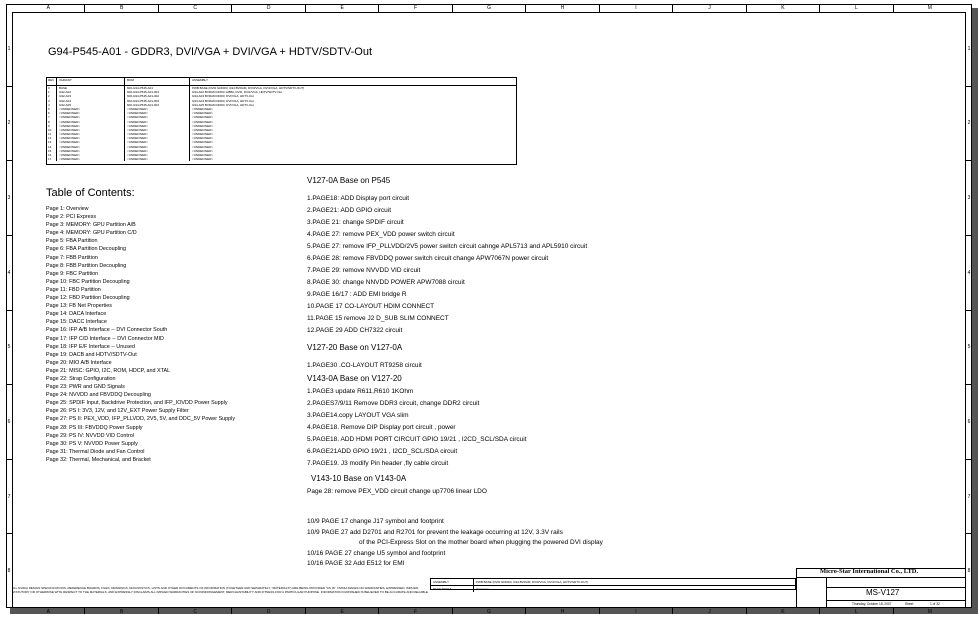 This screenshot has height=618, width=980. Describe the element at coordinates (52, 159) in the screenshot. I see `revision-cell: 17` at that location.